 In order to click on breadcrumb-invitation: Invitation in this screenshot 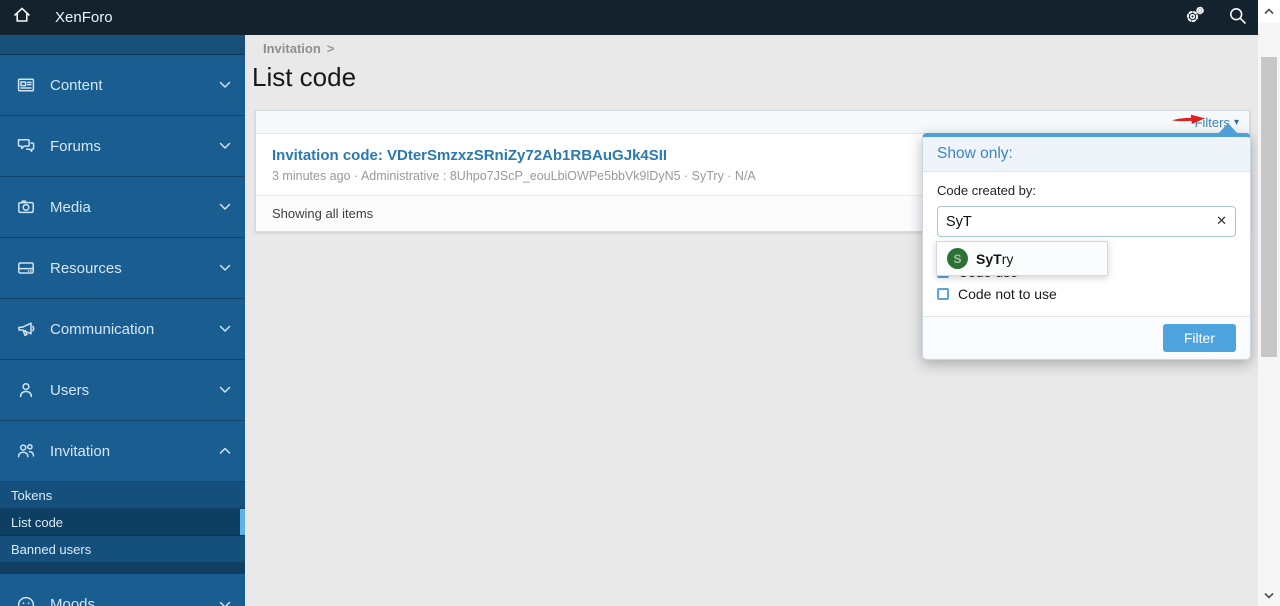, I will do `click(292, 48)`.